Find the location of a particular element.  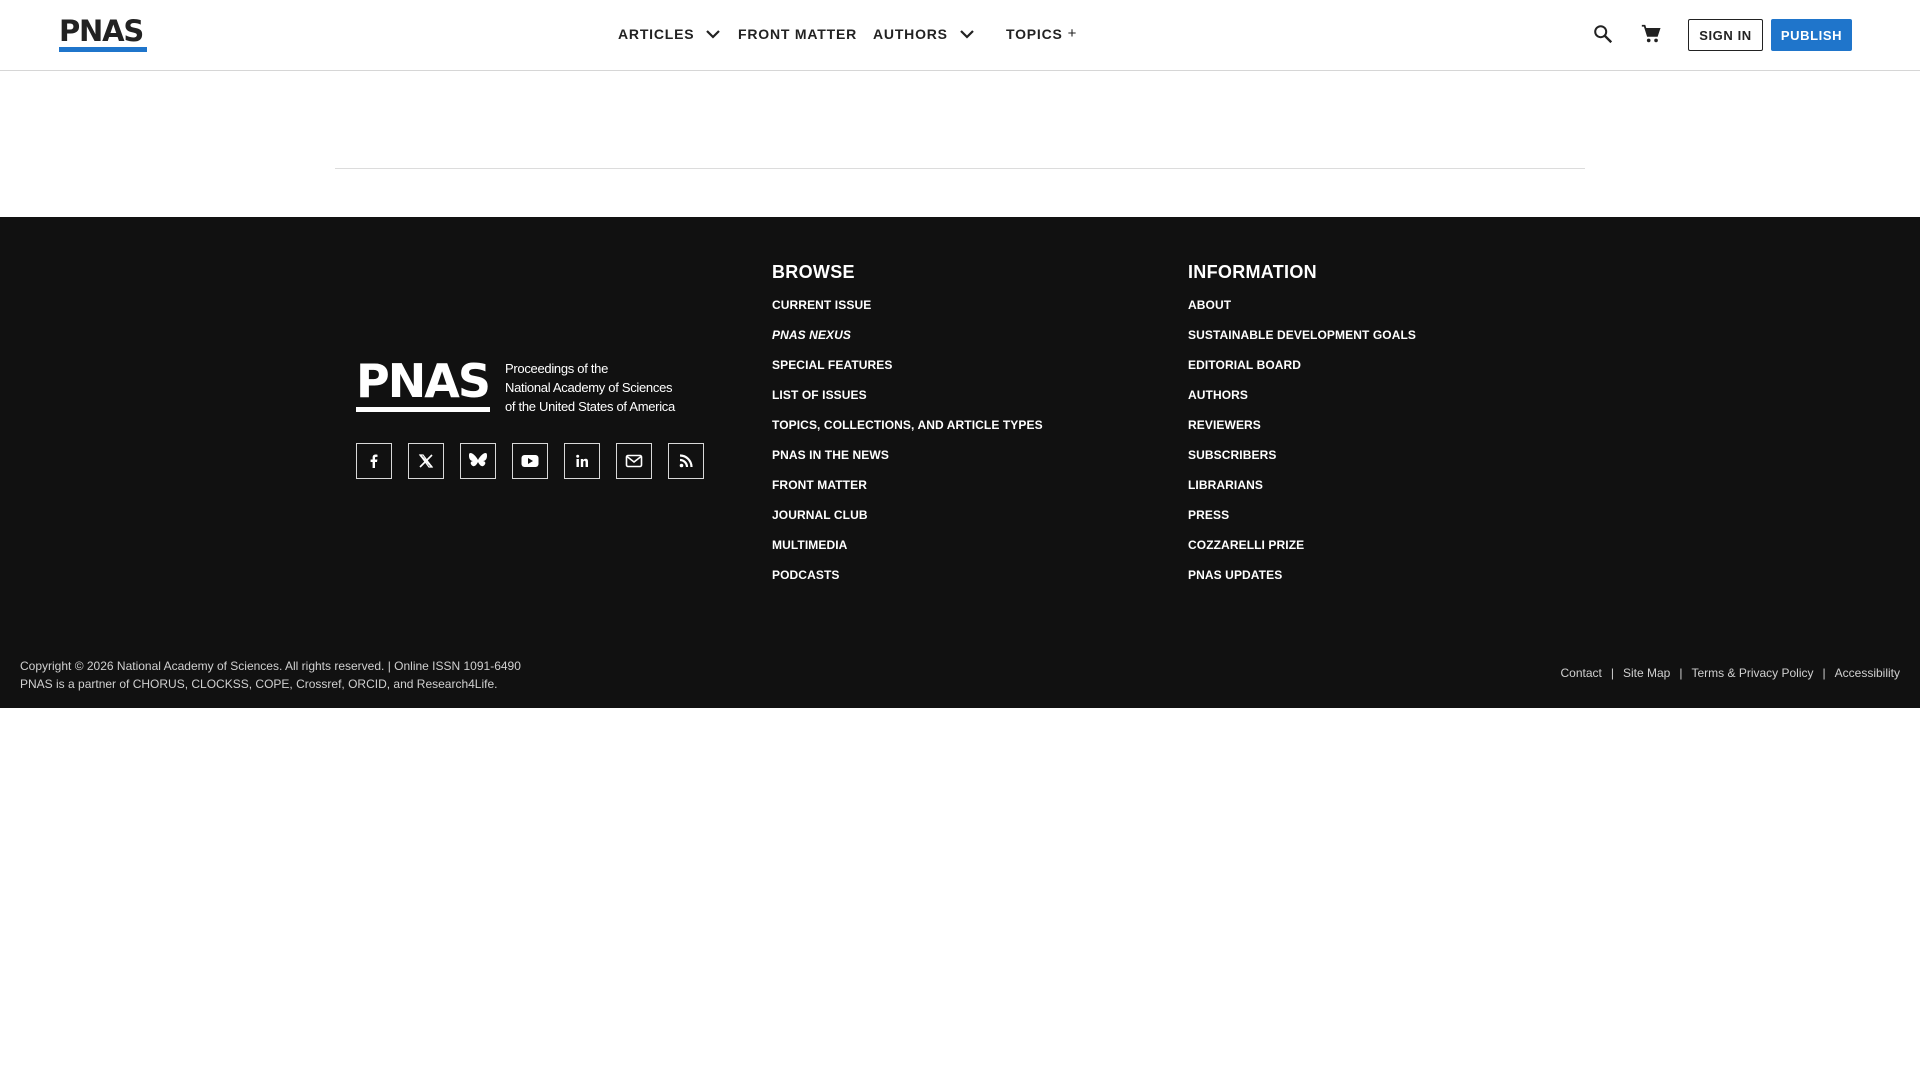

logo-text: PNAS is located at coordinates (101, 31).